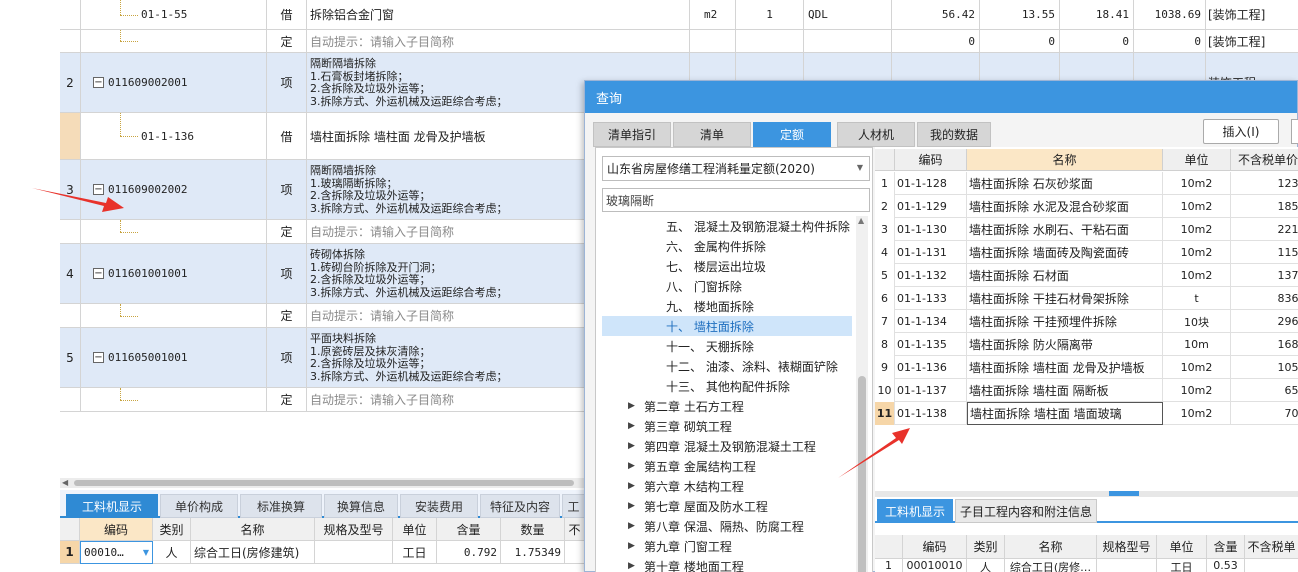 Image resolution: width=1298 pixels, height=572 pixels. I want to click on result-unit: 10m, so click(1197, 344).